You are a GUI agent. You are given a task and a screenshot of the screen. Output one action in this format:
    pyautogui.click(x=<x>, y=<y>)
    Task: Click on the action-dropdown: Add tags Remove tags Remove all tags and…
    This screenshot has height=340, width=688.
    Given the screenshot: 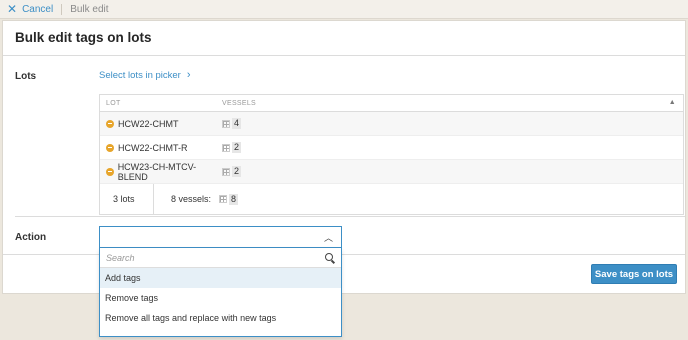 What is the action you would take?
    pyautogui.click(x=220, y=292)
    